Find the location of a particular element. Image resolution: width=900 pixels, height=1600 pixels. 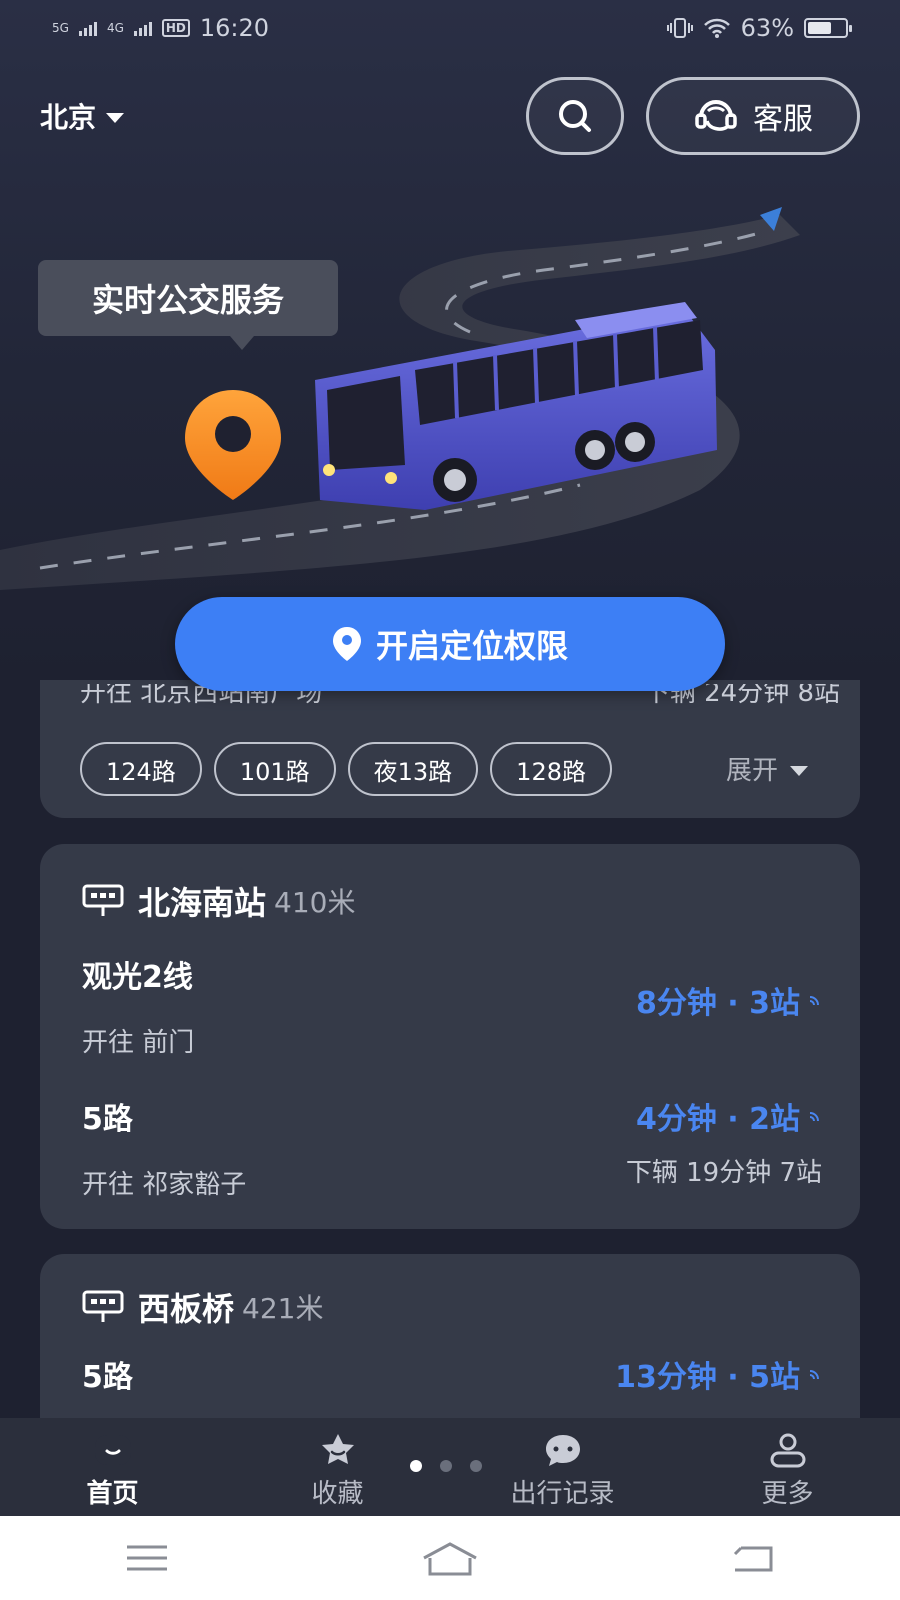

city-name: 北京 is located at coordinates (68, 117).